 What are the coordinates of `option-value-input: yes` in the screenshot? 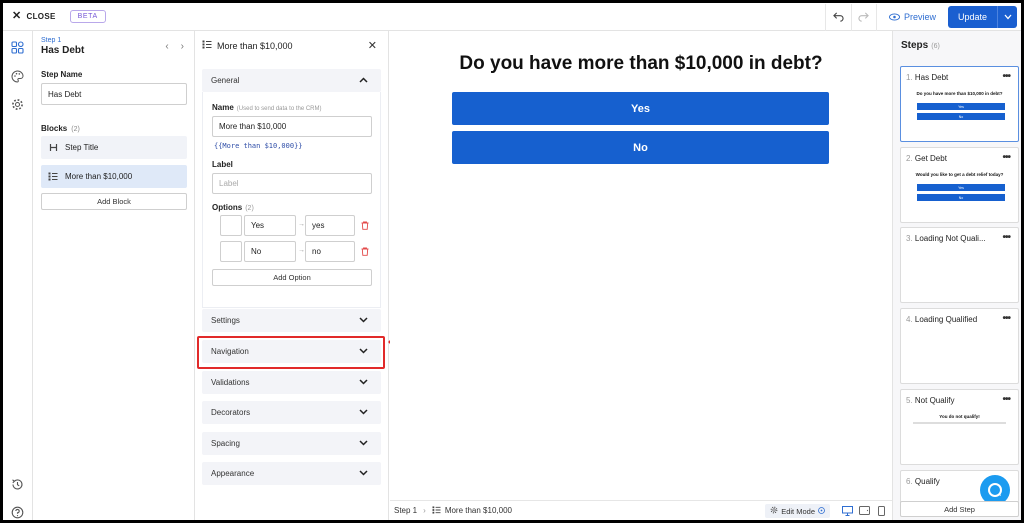 It's located at (330, 225).